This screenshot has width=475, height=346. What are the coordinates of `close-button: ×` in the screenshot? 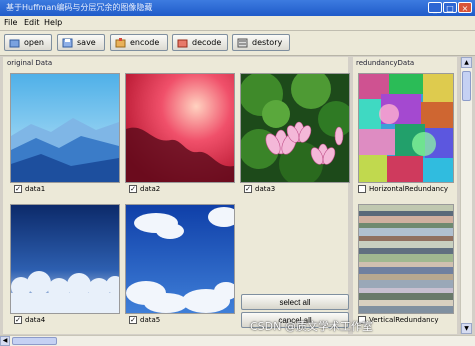 It's located at (465, 7).